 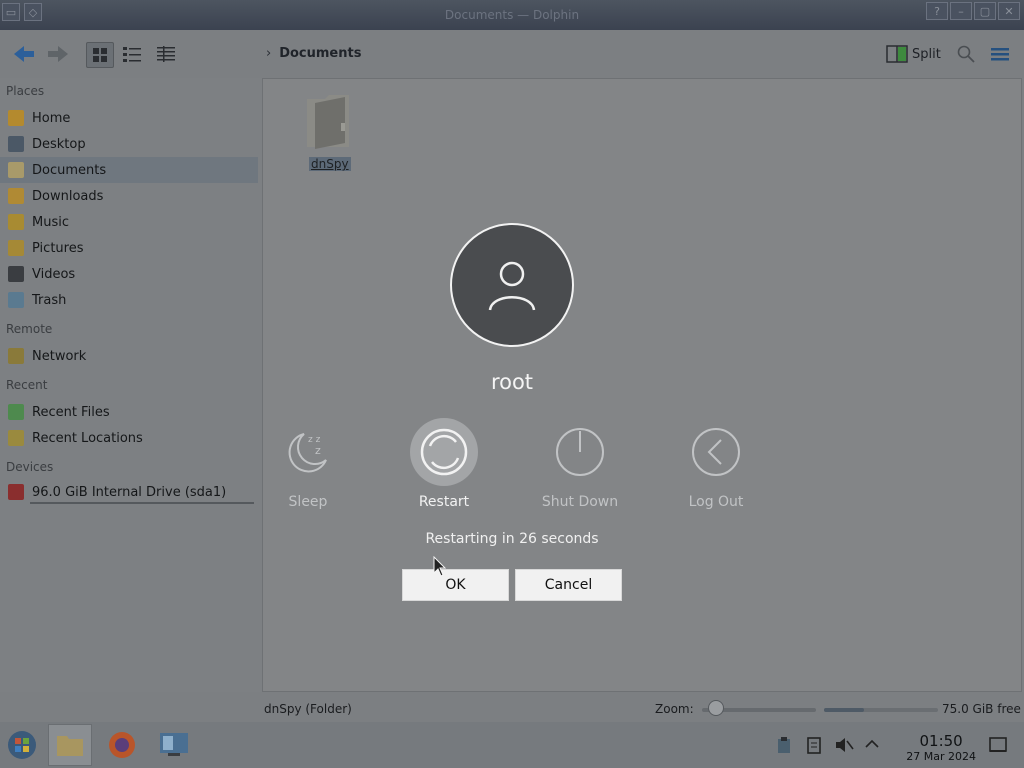 I want to click on notes-icon, so click(x=814, y=745).